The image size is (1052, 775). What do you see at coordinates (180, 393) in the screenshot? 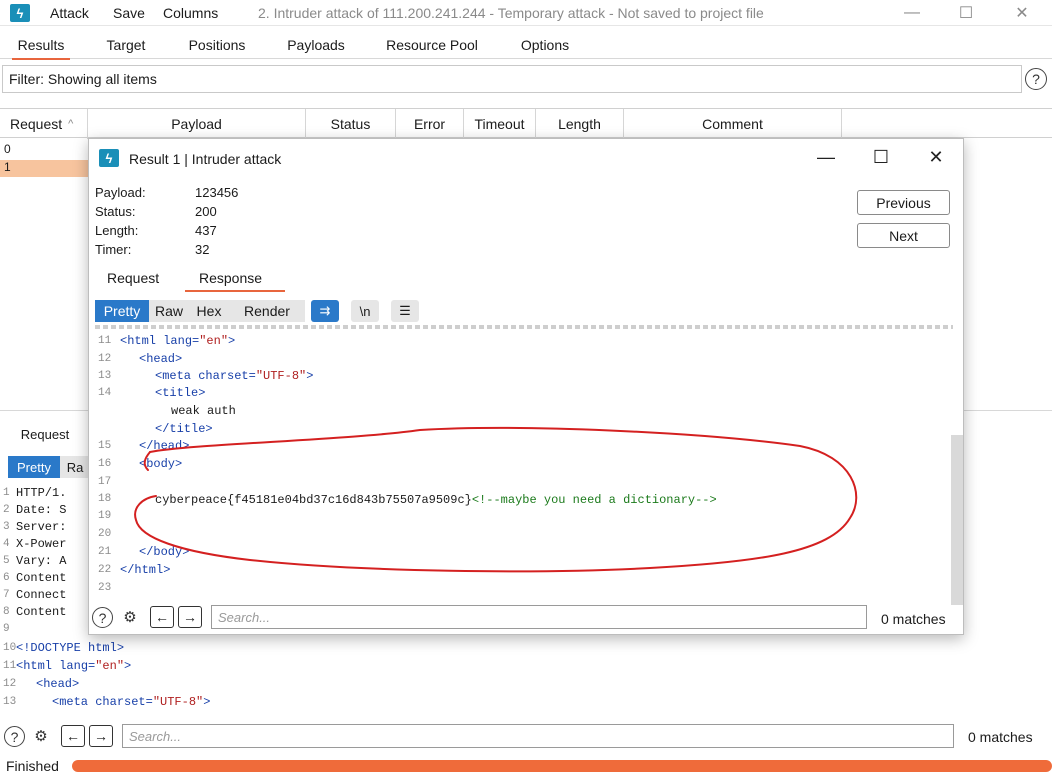
I see `code-line: <title>` at bounding box center [180, 393].